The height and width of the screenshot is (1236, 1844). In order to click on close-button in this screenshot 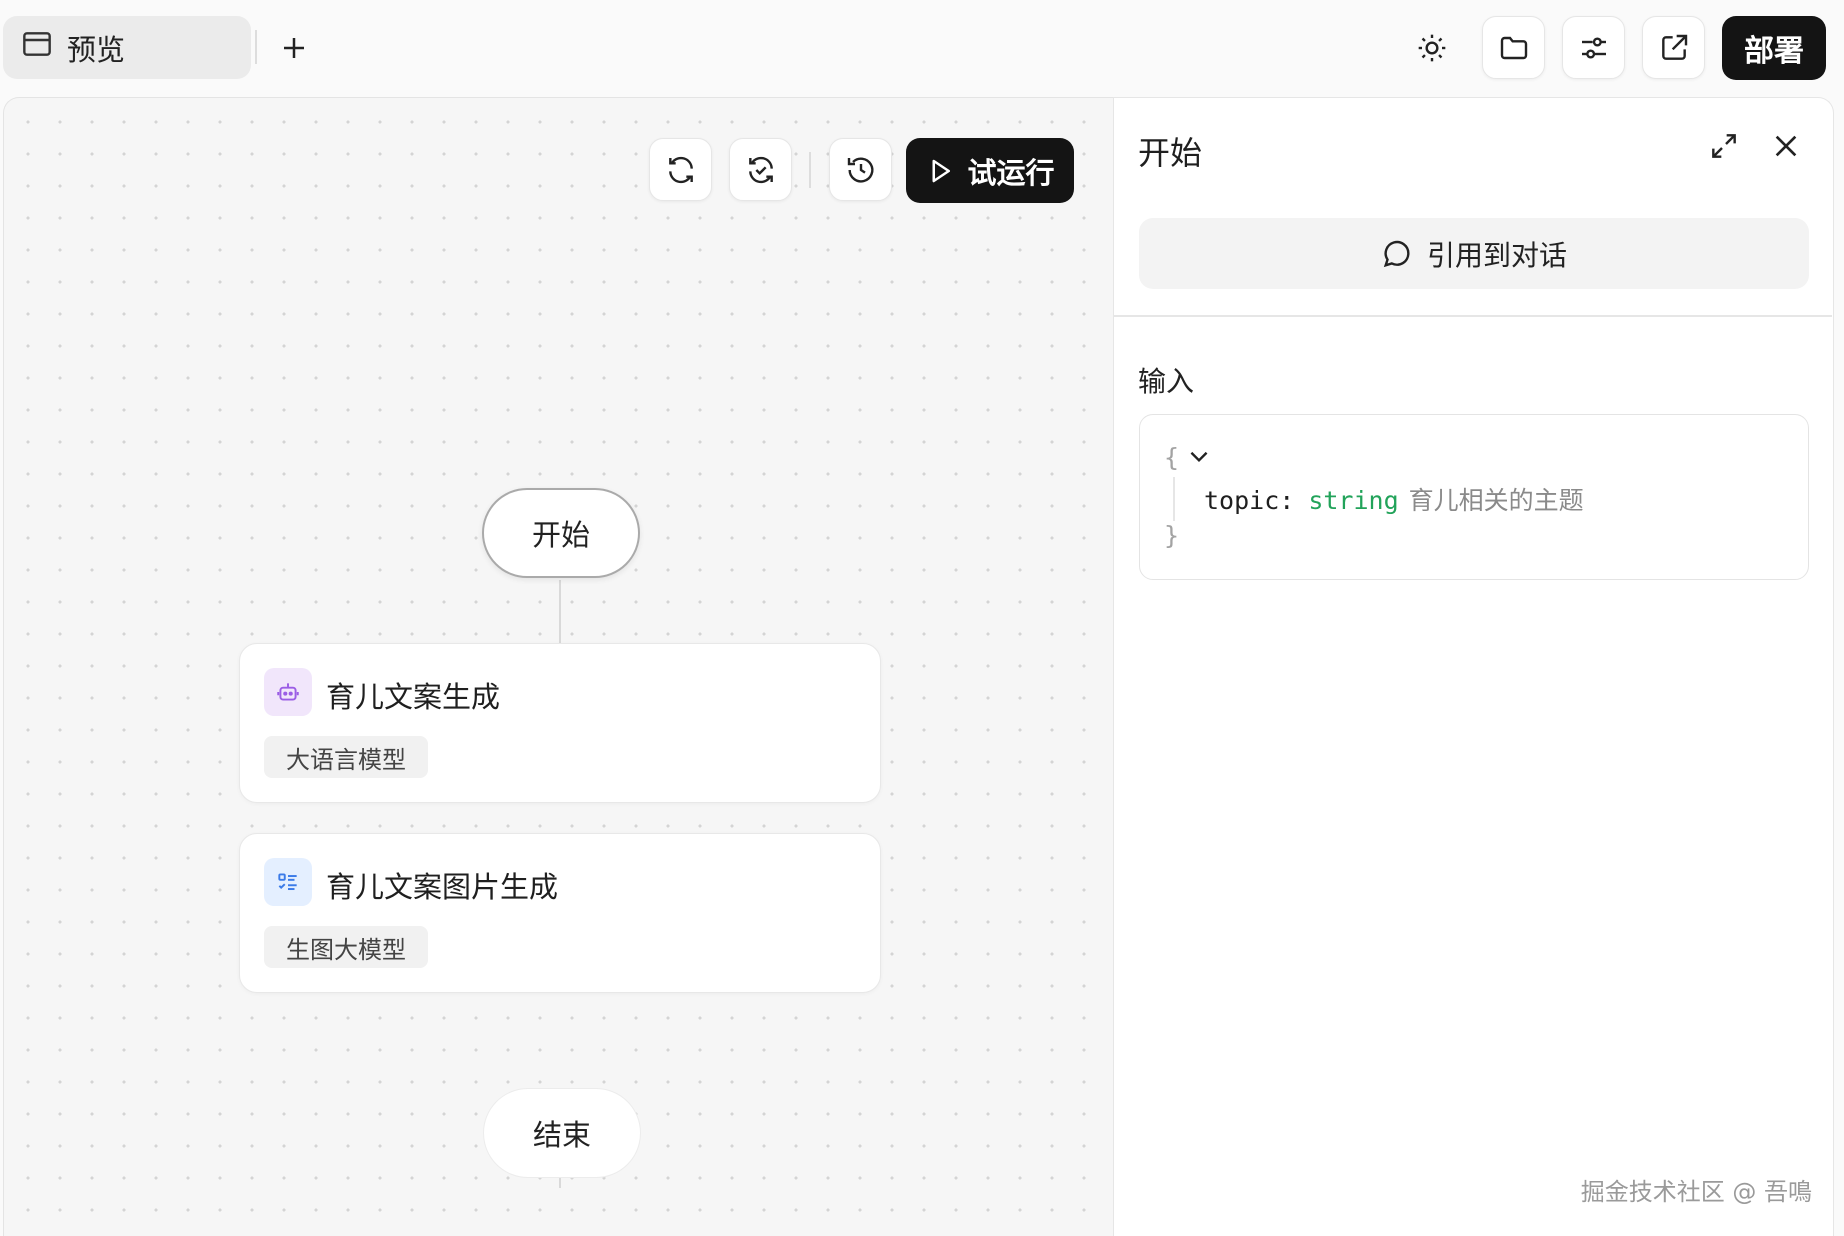, I will do `click(1786, 146)`.